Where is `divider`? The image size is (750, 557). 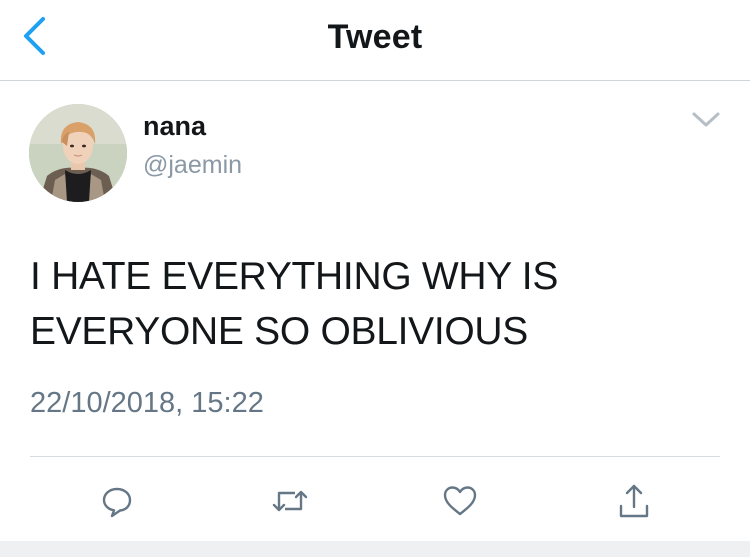 divider is located at coordinates (375, 456).